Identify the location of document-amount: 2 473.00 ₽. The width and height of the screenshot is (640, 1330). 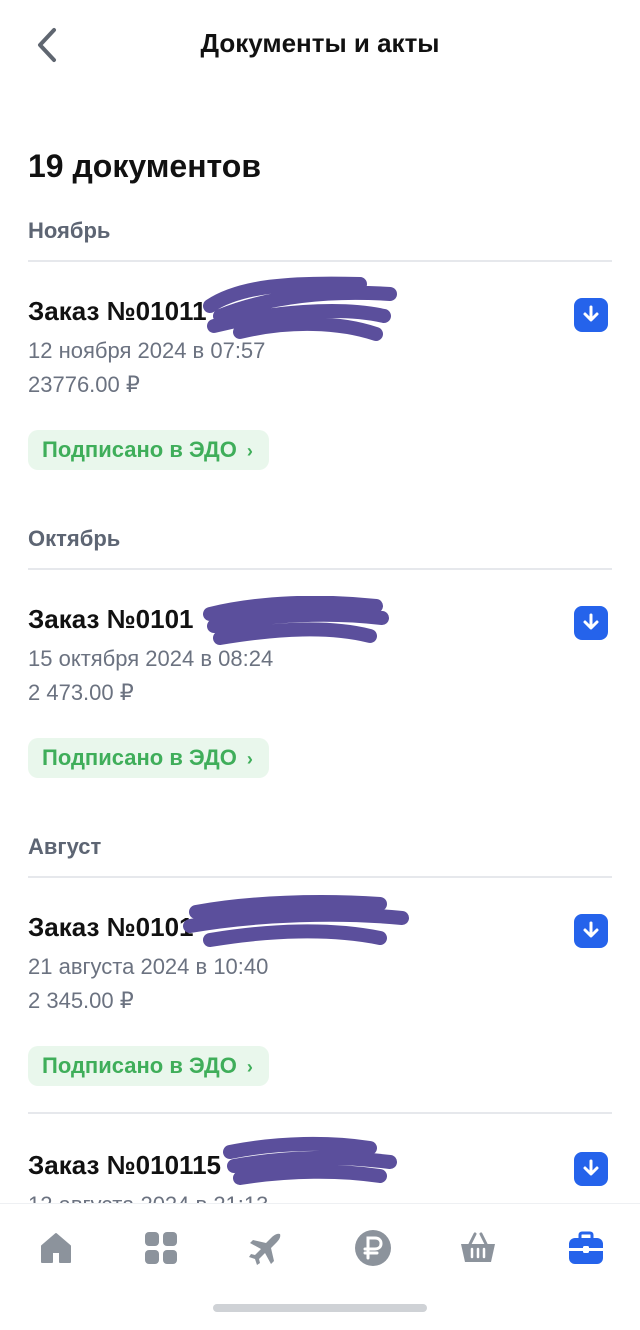
(81, 692).